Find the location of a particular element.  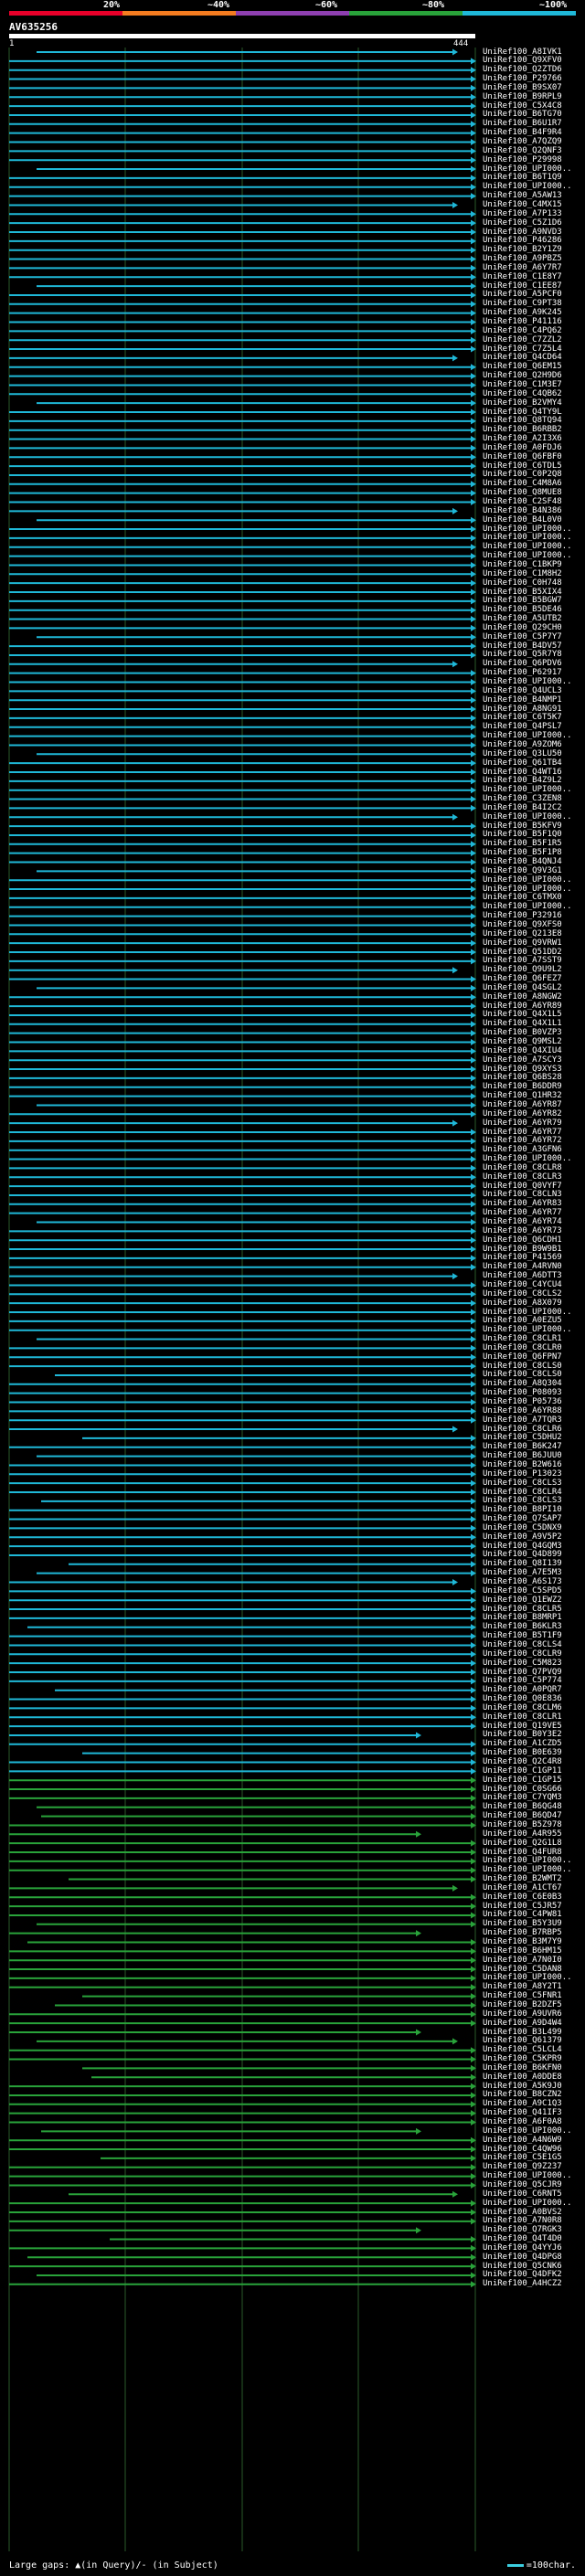

hit-label: UniRef100_Q0E836 is located at coordinates (522, 1699).